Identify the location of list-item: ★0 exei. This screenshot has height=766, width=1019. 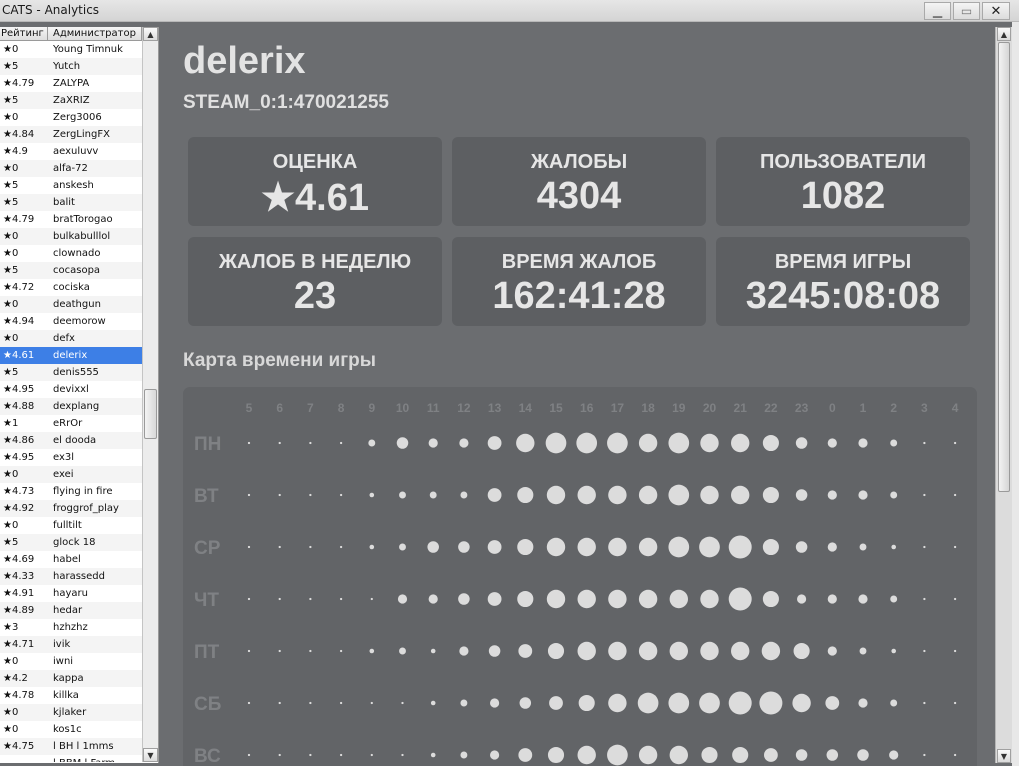
(71, 474).